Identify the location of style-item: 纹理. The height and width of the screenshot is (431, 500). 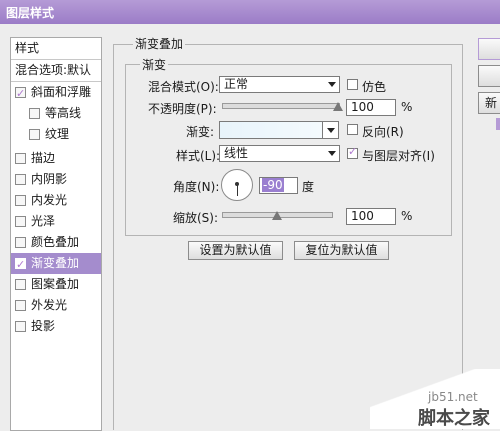
(56, 134).